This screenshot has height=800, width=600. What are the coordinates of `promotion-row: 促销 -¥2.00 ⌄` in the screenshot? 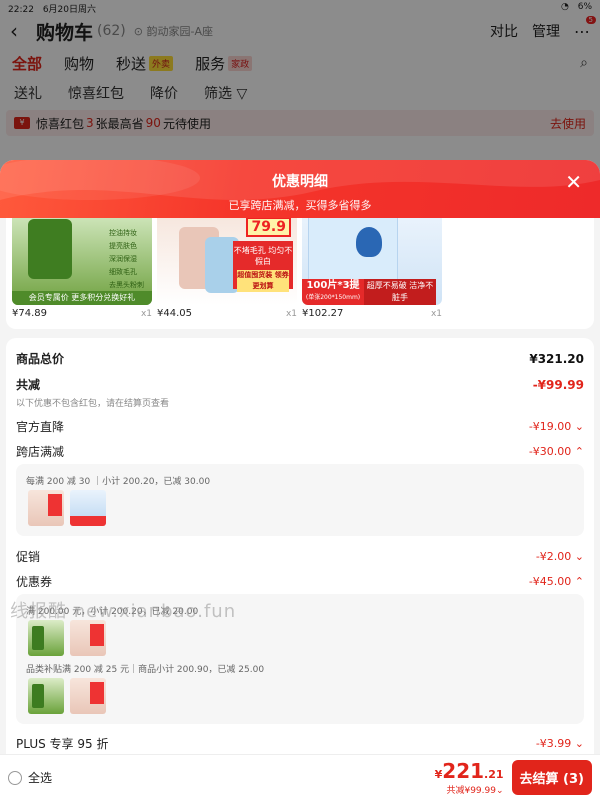 It's located at (300, 556).